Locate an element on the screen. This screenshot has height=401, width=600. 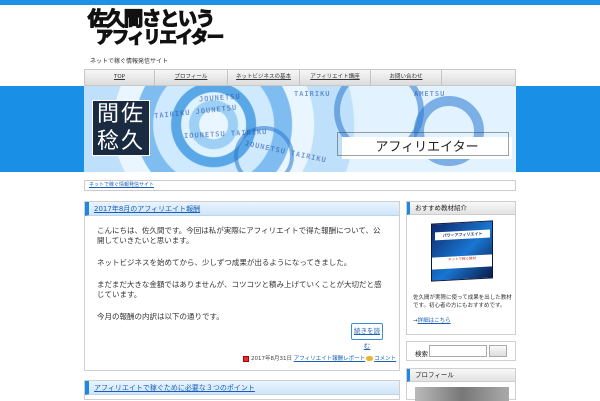
profile-photo is located at coordinates (462, 394).